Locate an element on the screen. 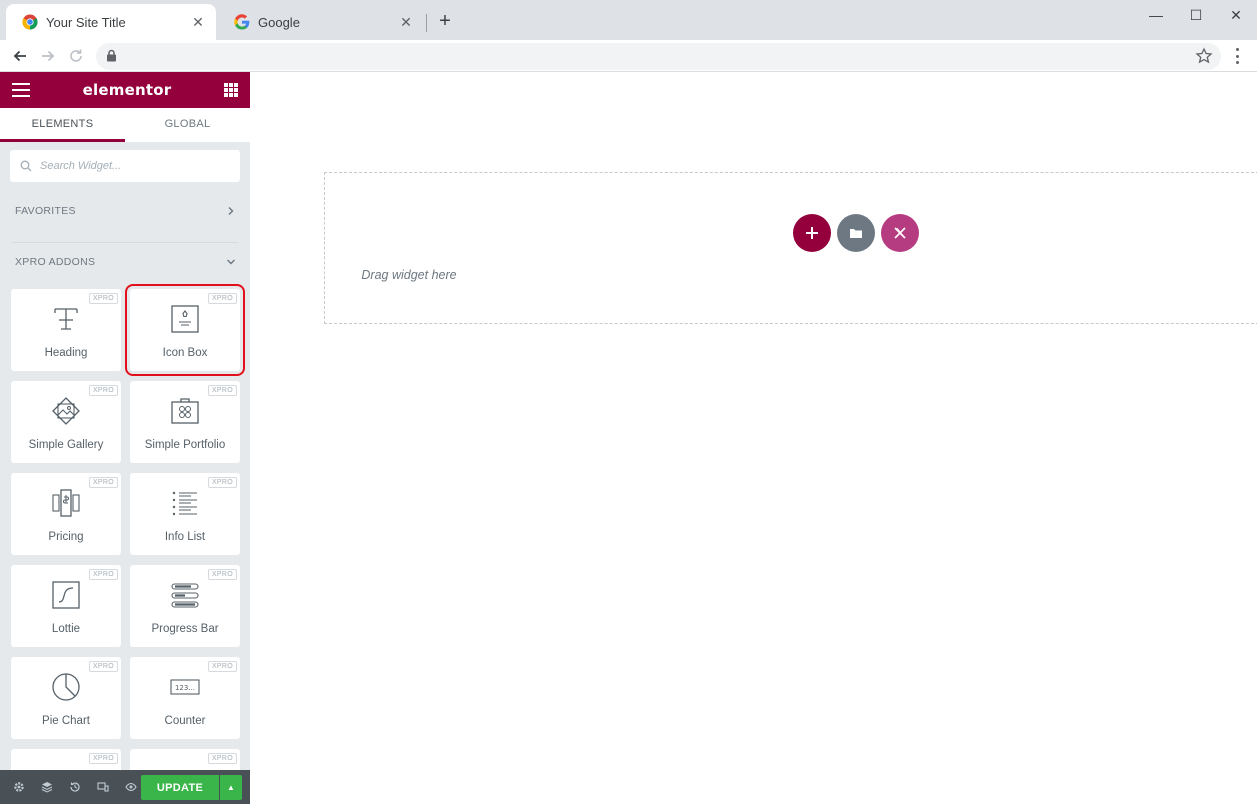  search-icon is located at coordinates (26, 166).